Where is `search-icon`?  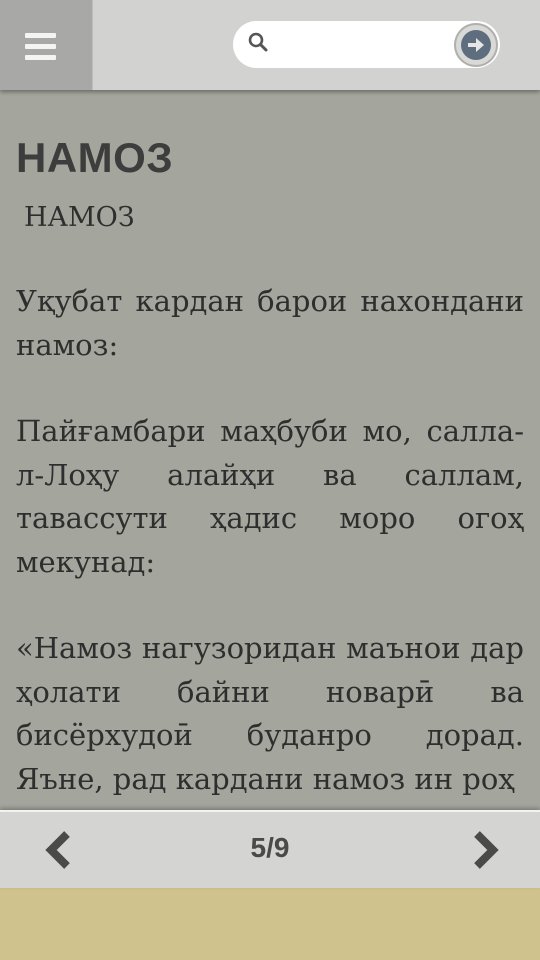
search-icon is located at coordinates (258, 42).